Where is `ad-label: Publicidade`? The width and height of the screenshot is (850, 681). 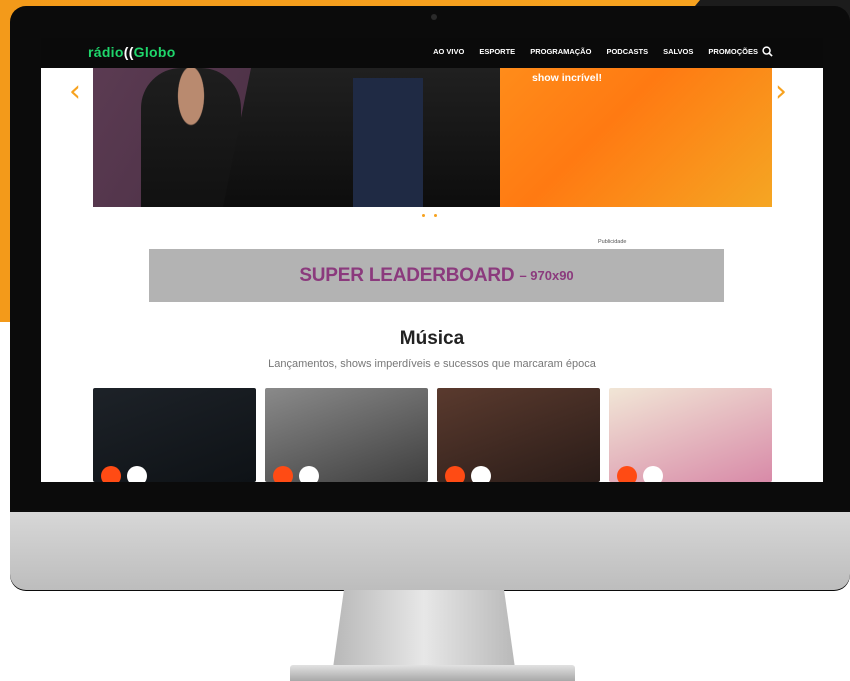
ad-label: Publicidade is located at coordinates (612, 242).